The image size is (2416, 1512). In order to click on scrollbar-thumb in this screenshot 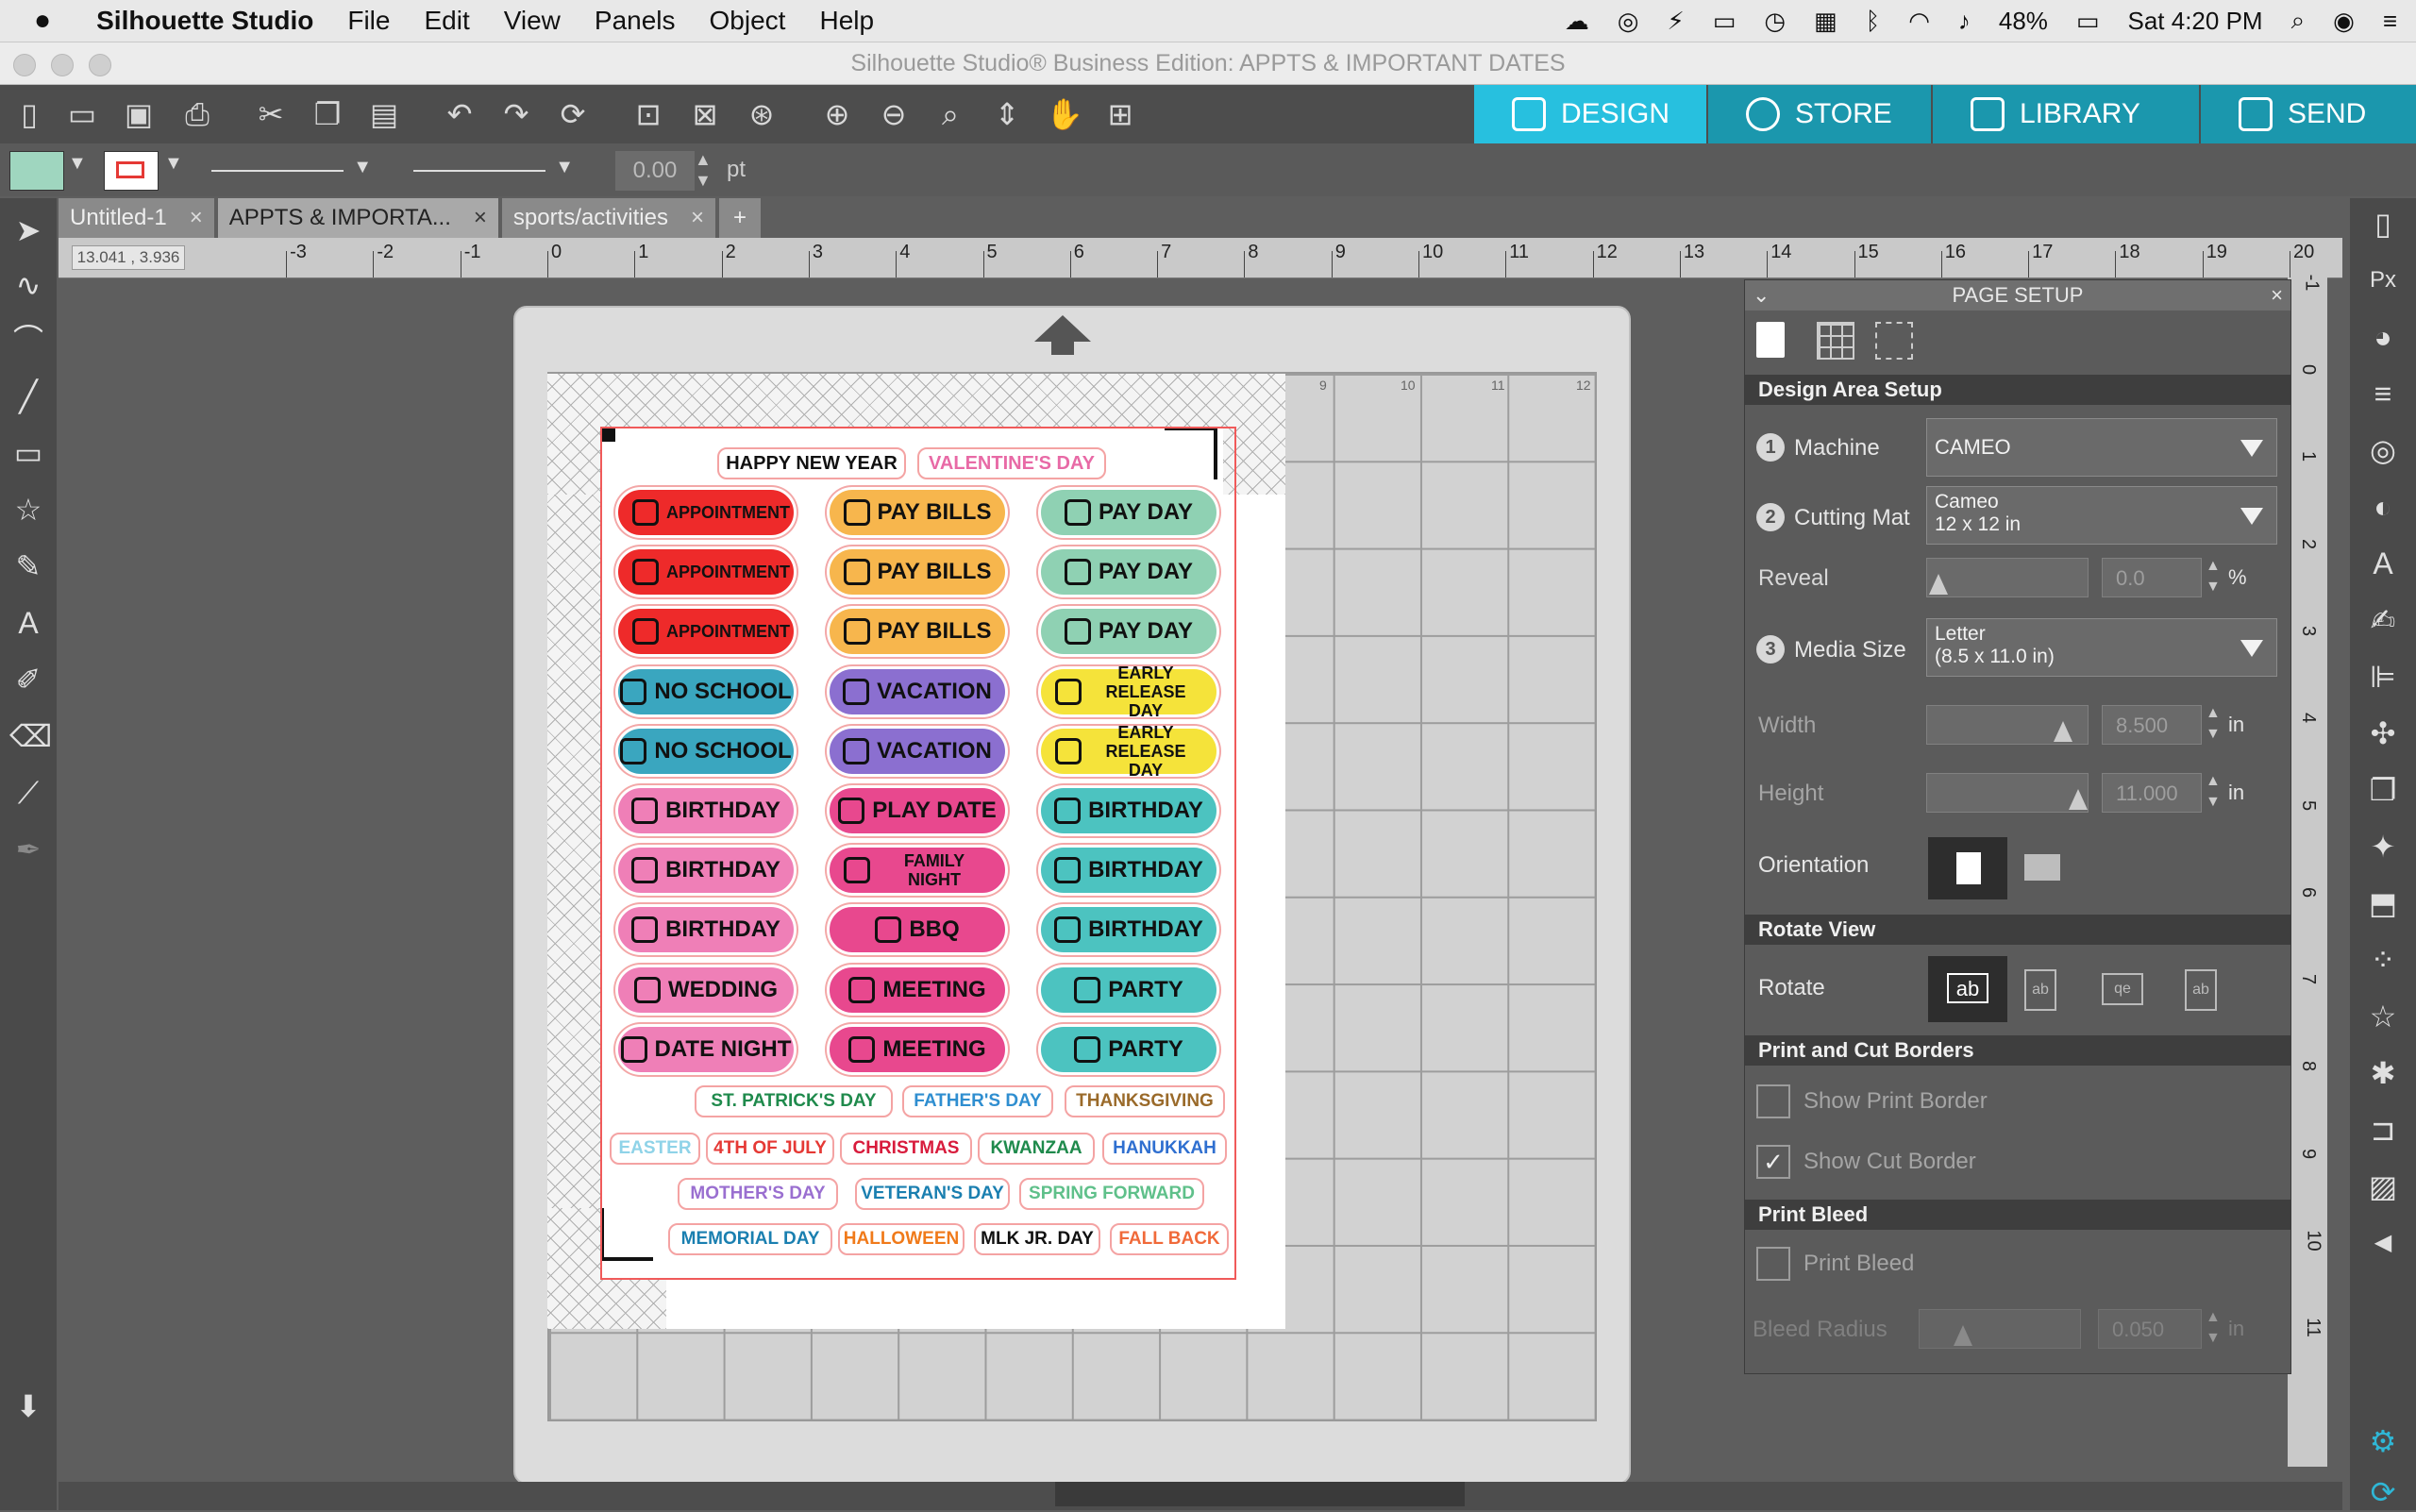, I will do `click(1260, 1494)`.